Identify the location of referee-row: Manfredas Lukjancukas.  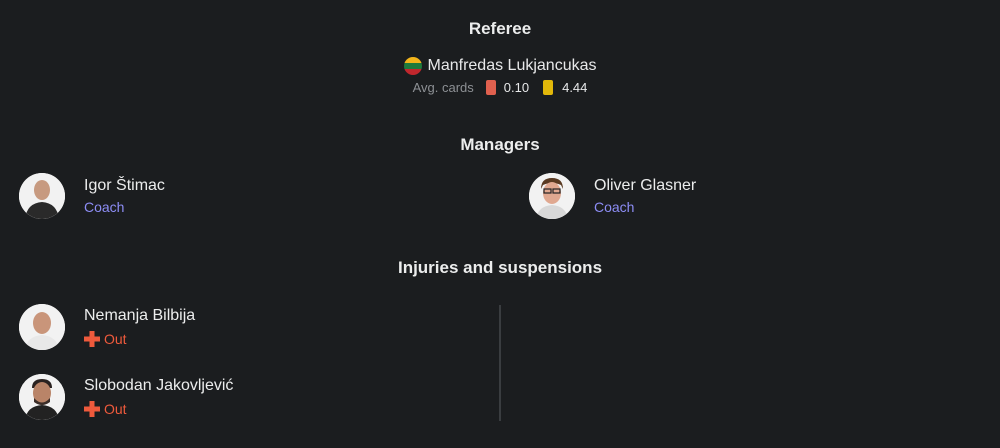
(500, 66).